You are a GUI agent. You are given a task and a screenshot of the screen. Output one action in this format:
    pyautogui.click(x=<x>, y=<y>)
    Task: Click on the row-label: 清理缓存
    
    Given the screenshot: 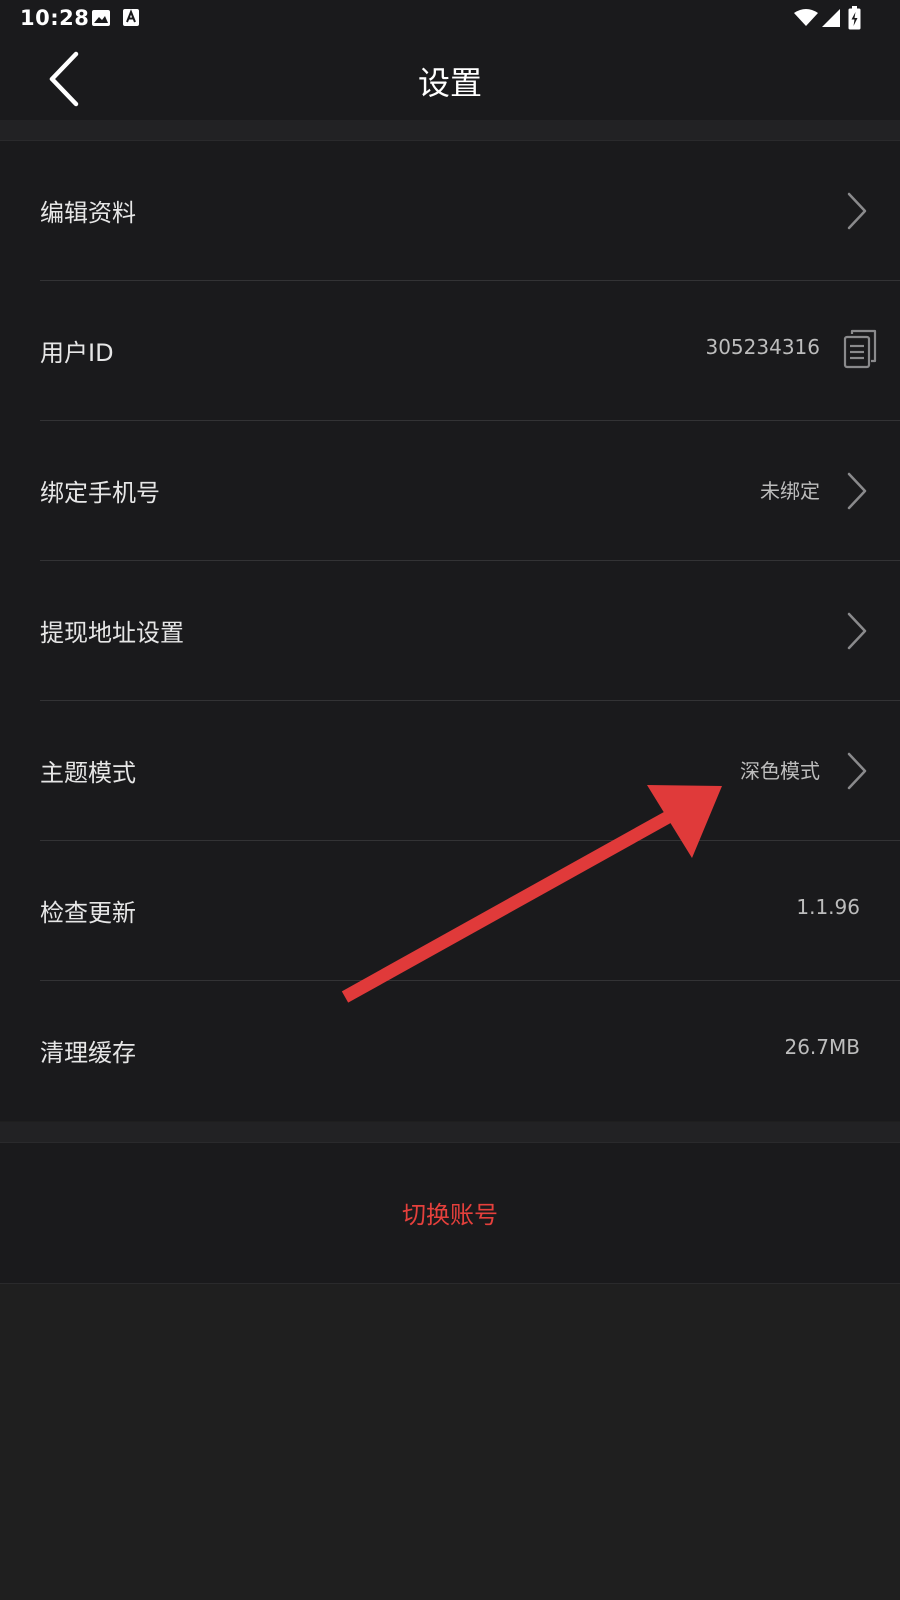 What is the action you would take?
    pyautogui.click(x=88, y=1053)
    